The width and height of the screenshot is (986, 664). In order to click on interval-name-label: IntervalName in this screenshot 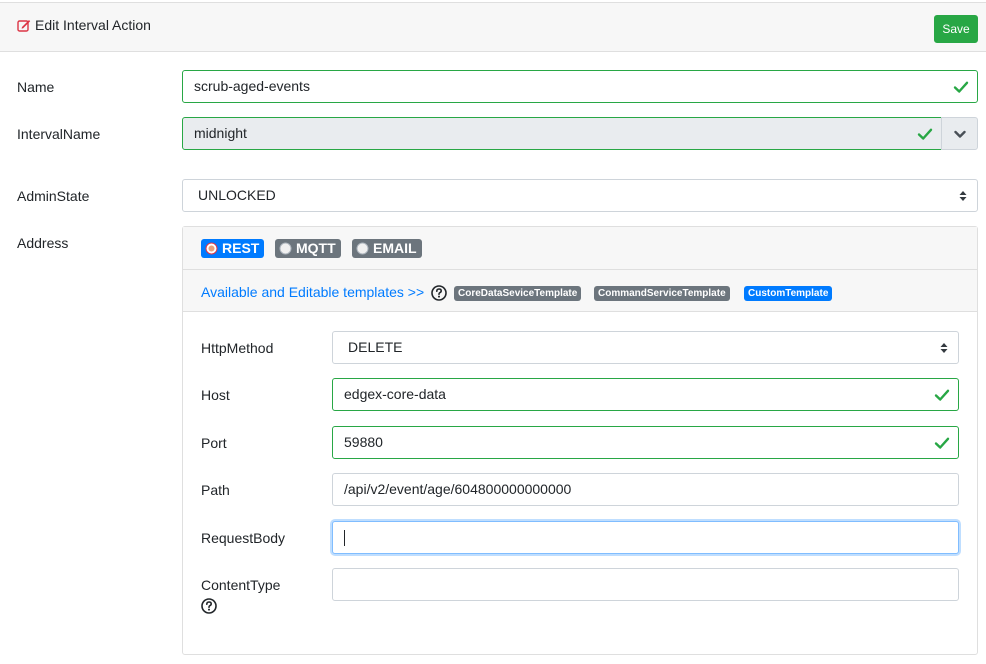, I will do `click(59, 134)`.